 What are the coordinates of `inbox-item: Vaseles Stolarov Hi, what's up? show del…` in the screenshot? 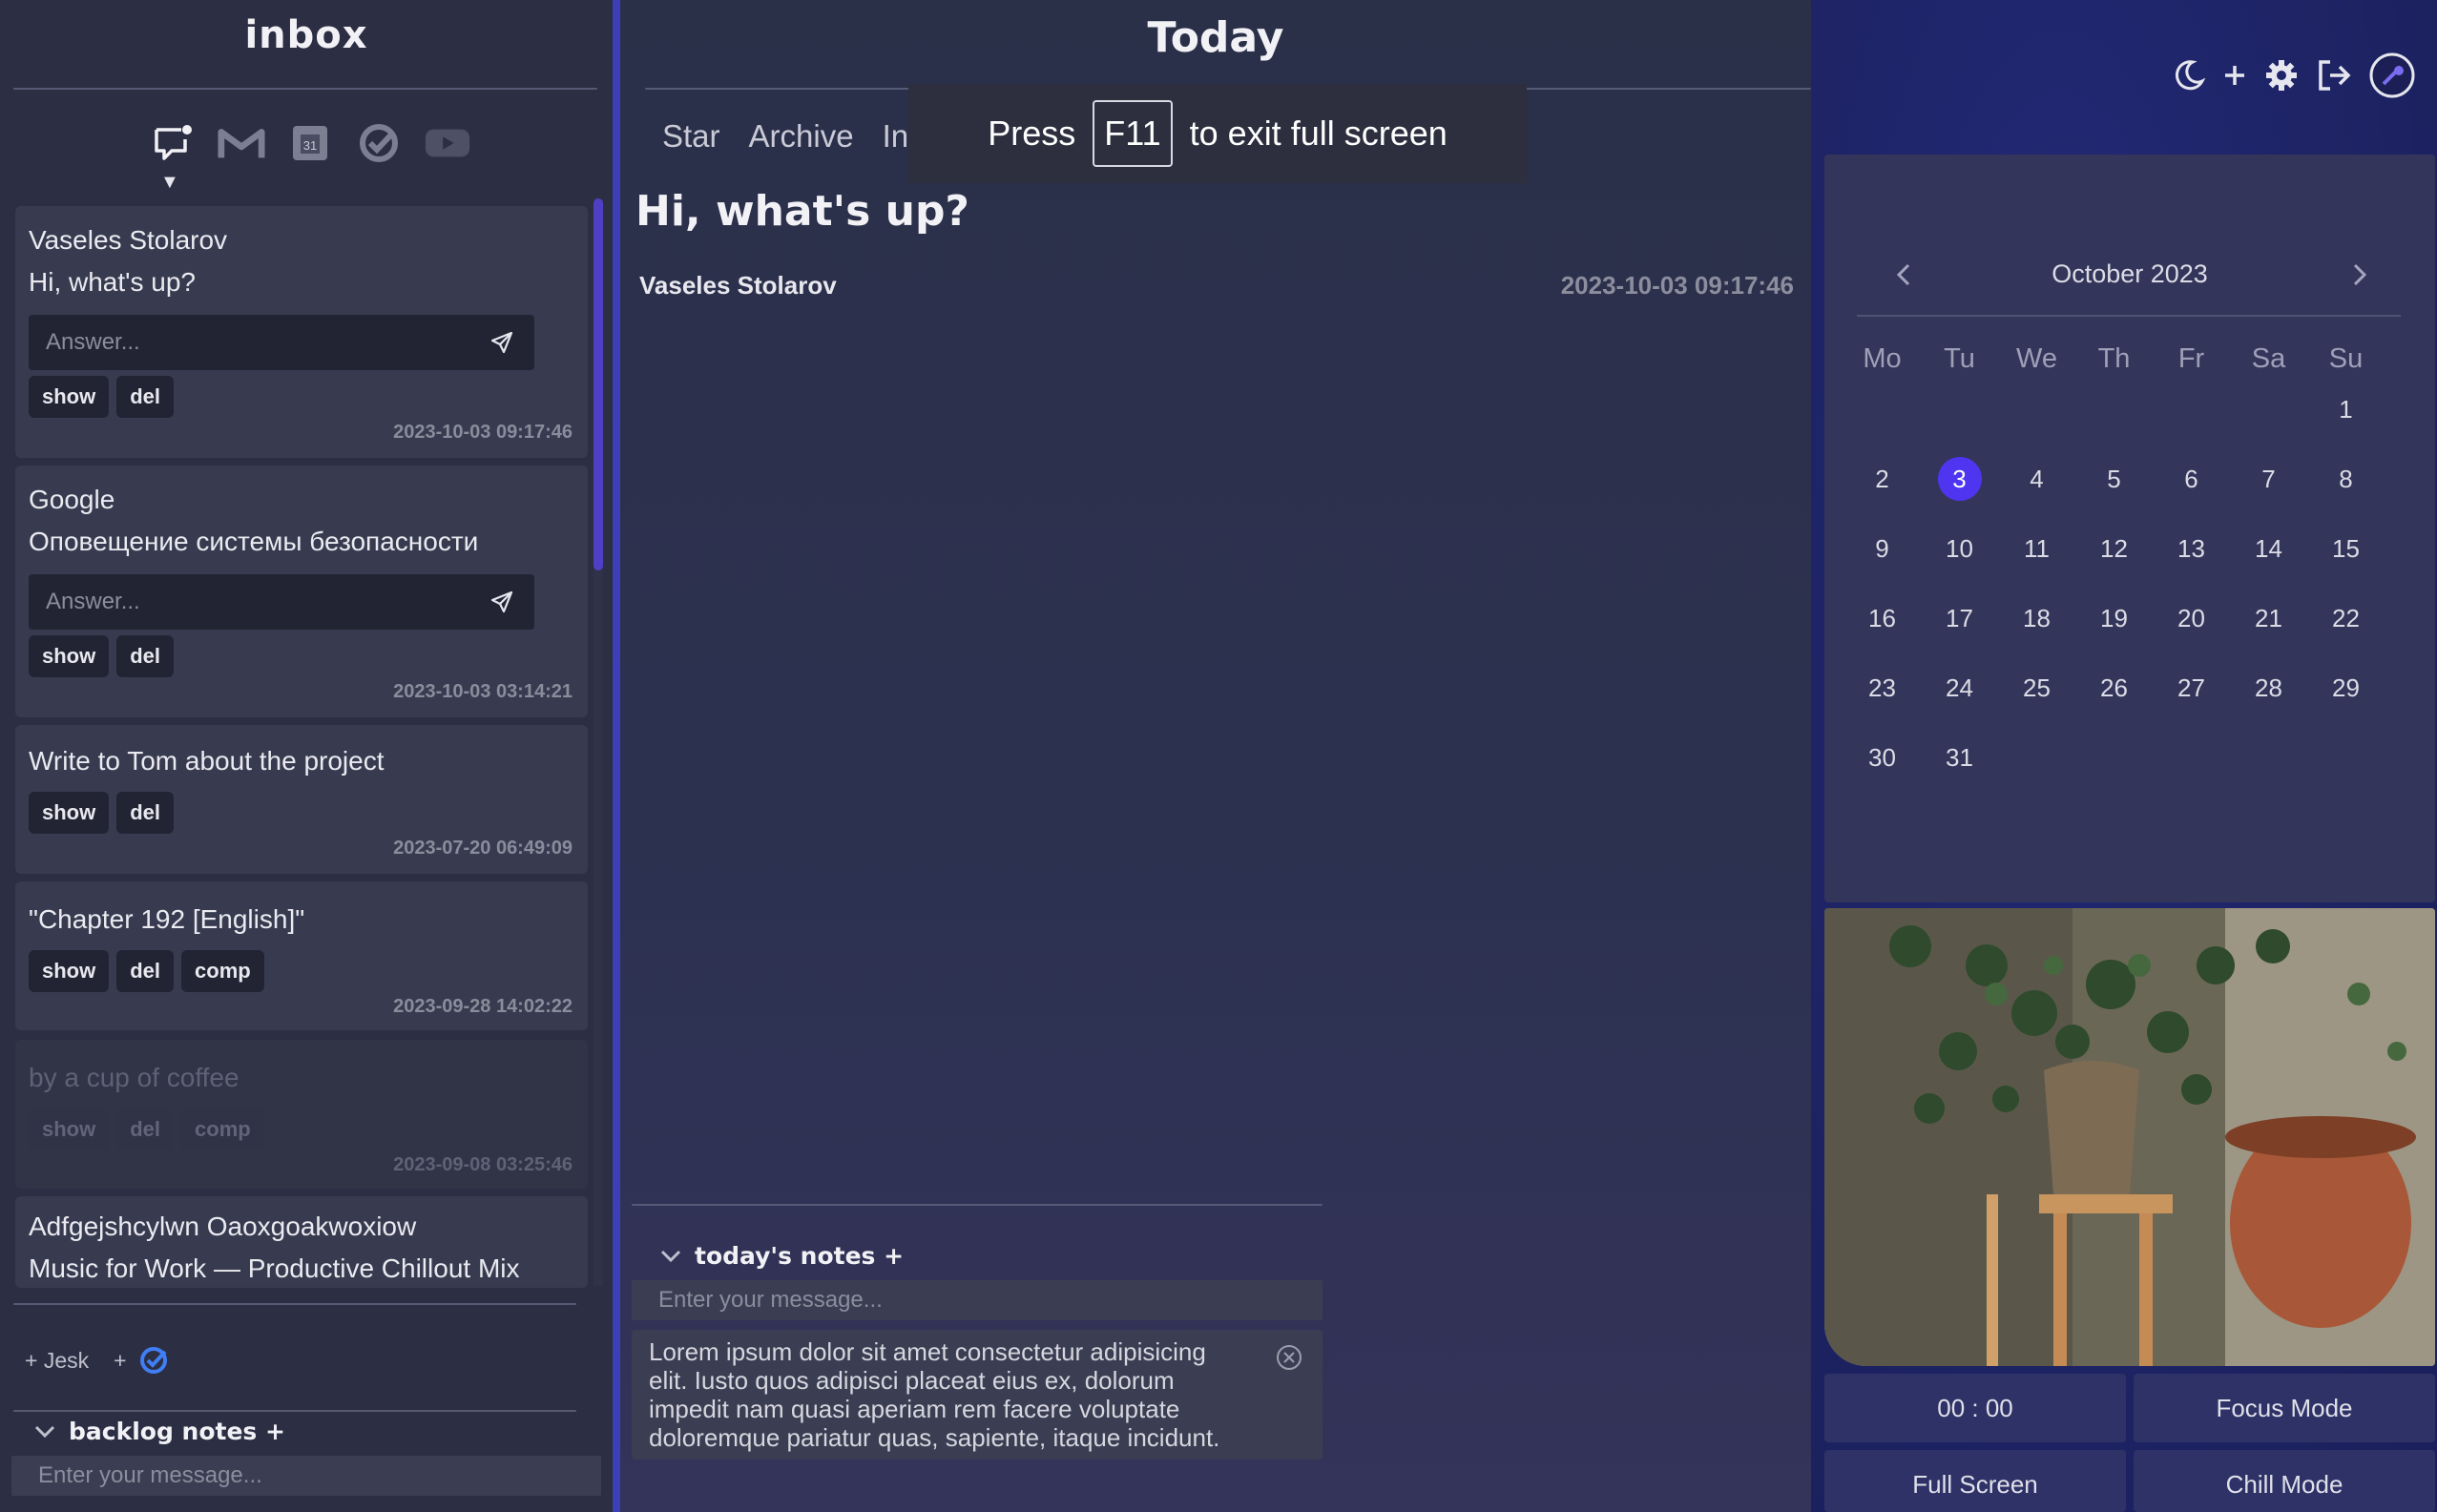 It's located at (301, 332).